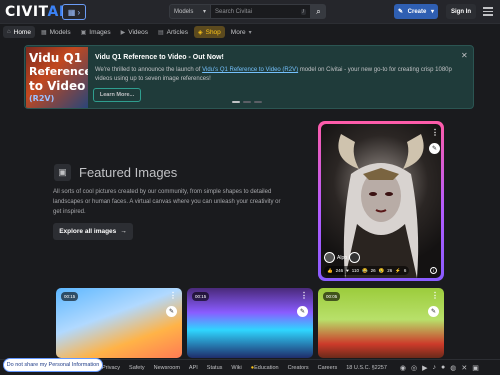  What do you see at coordinates (265, 368) in the screenshot?
I see `footer-link-education: ●Education` at bounding box center [265, 368].